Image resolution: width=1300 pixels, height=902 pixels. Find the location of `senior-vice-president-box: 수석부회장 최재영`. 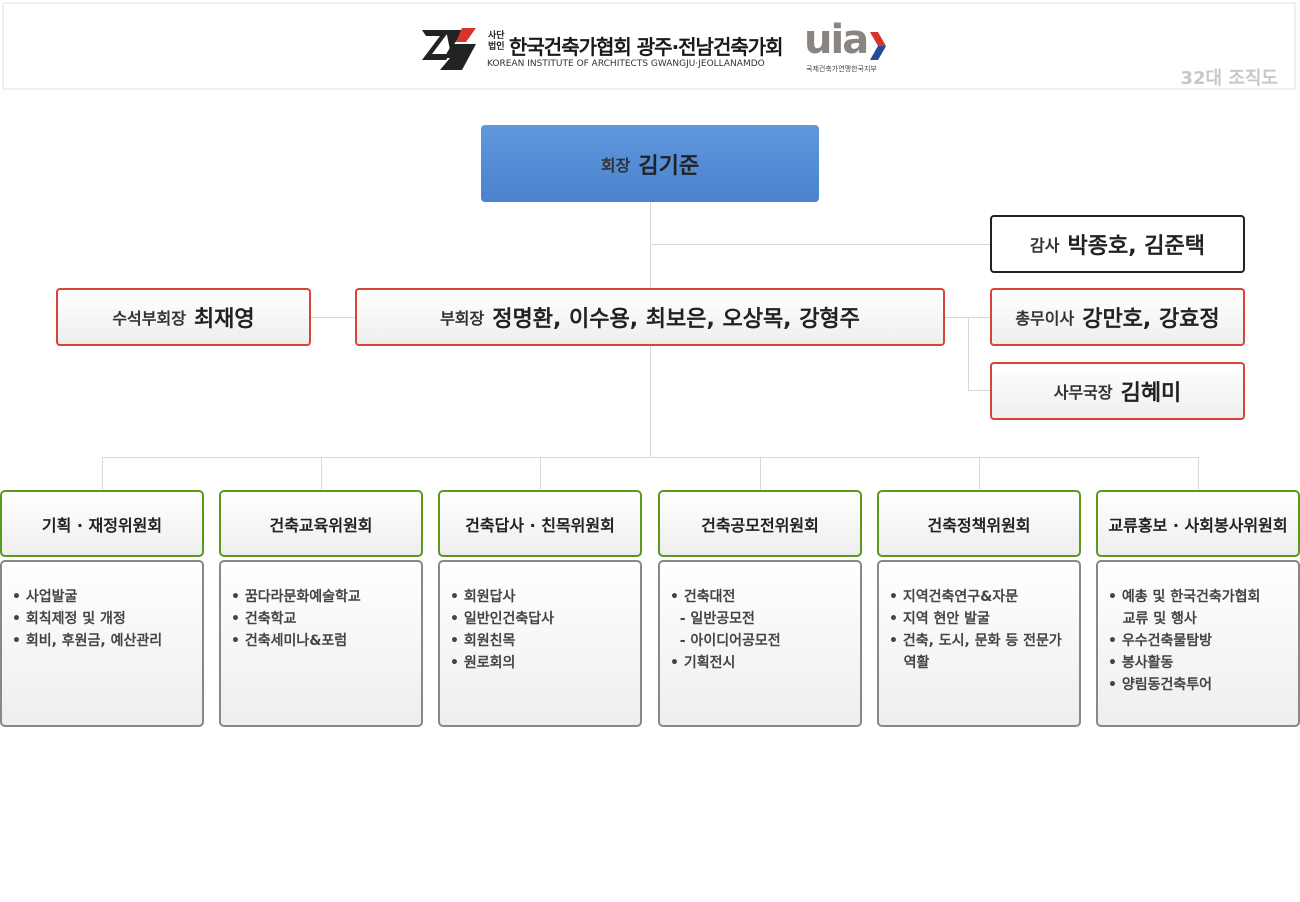

senior-vice-president-box: 수석부회장 최재영 is located at coordinates (183, 317).